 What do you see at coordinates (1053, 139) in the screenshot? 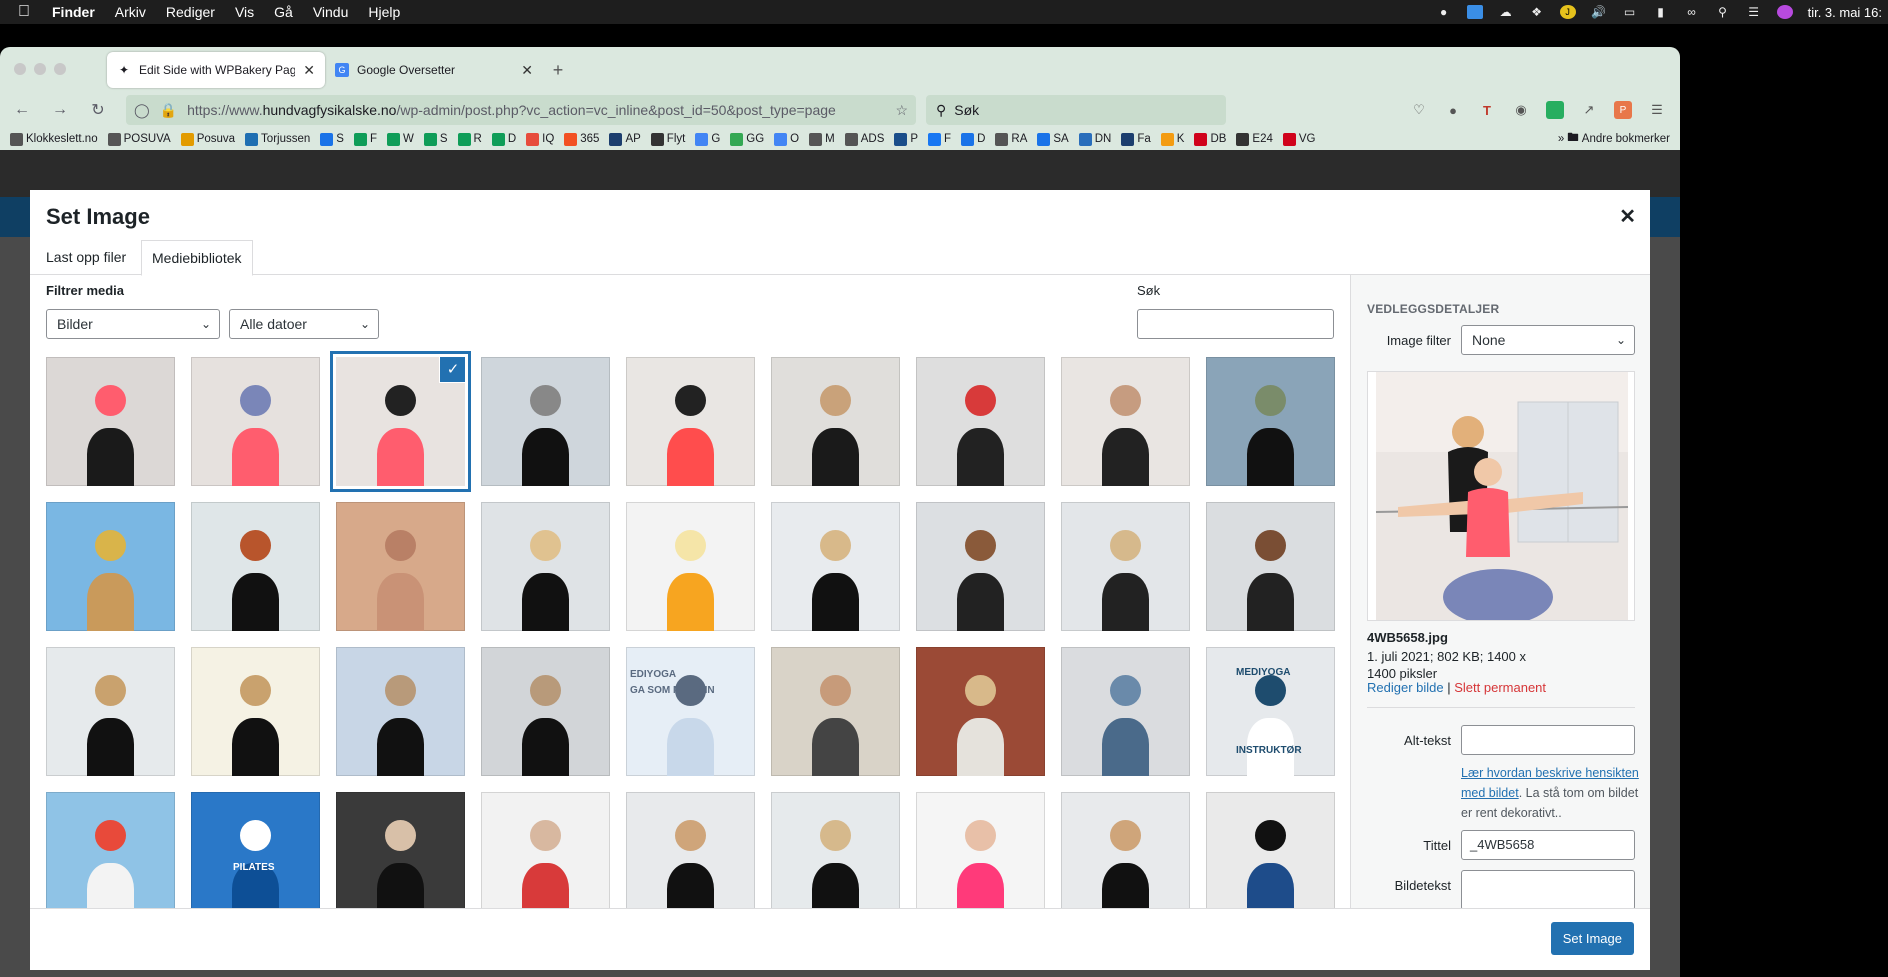
I see `bookmark-item: SA` at bounding box center [1053, 139].